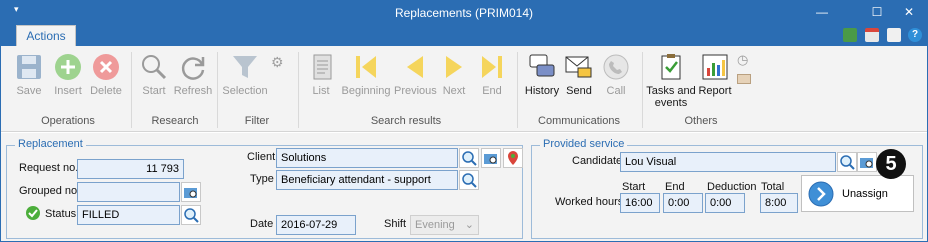 This screenshot has width=928, height=242. What do you see at coordinates (130, 169) in the screenshot?
I see `request-no-field: 11 793` at bounding box center [130, 169].